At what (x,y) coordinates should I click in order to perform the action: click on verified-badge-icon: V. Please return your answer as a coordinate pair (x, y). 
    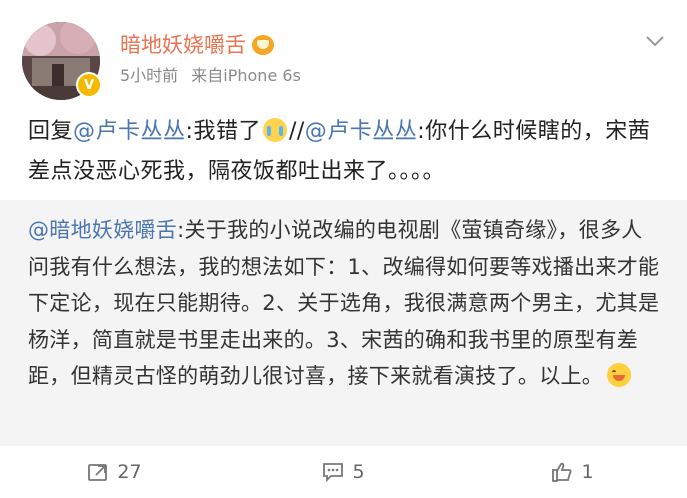
    Looking at the image, I should click on (89, 85).